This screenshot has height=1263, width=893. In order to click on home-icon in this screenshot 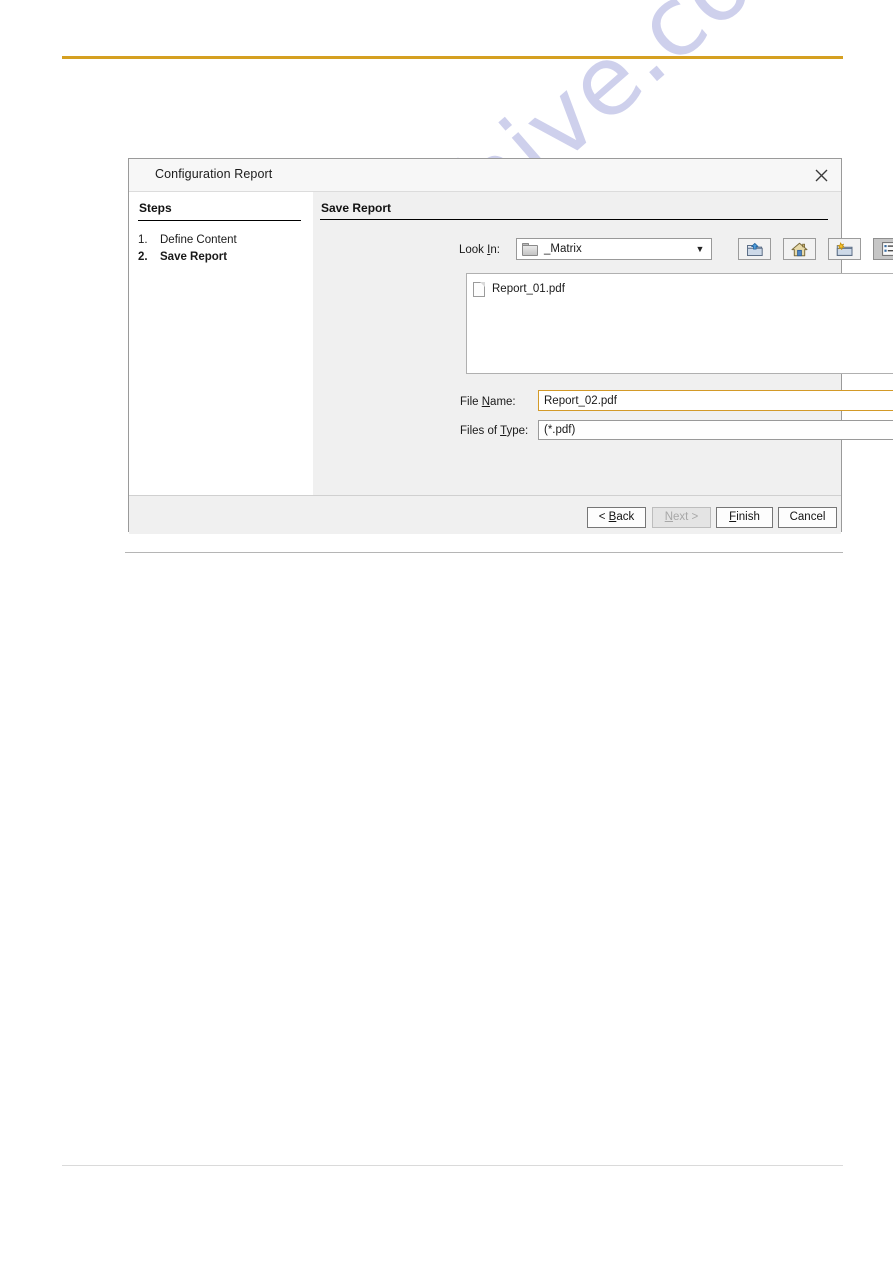, I will do `click(799, 249)`.